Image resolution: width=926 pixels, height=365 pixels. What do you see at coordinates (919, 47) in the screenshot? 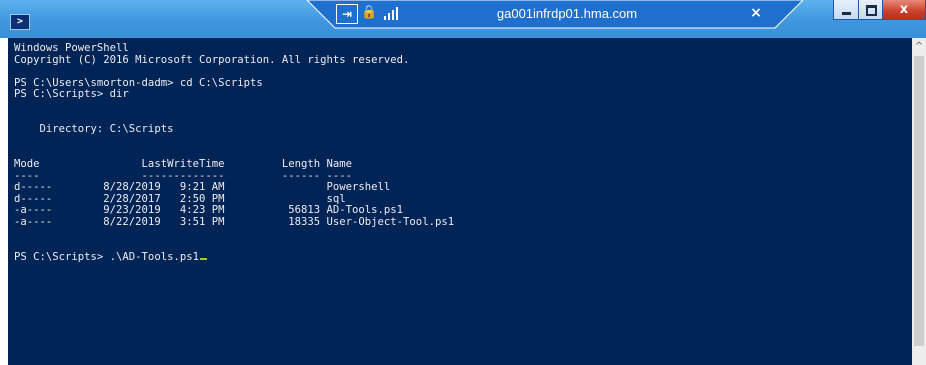
I see `scroll-up-arrow-icon: ^` at bounding box center [919, 47].